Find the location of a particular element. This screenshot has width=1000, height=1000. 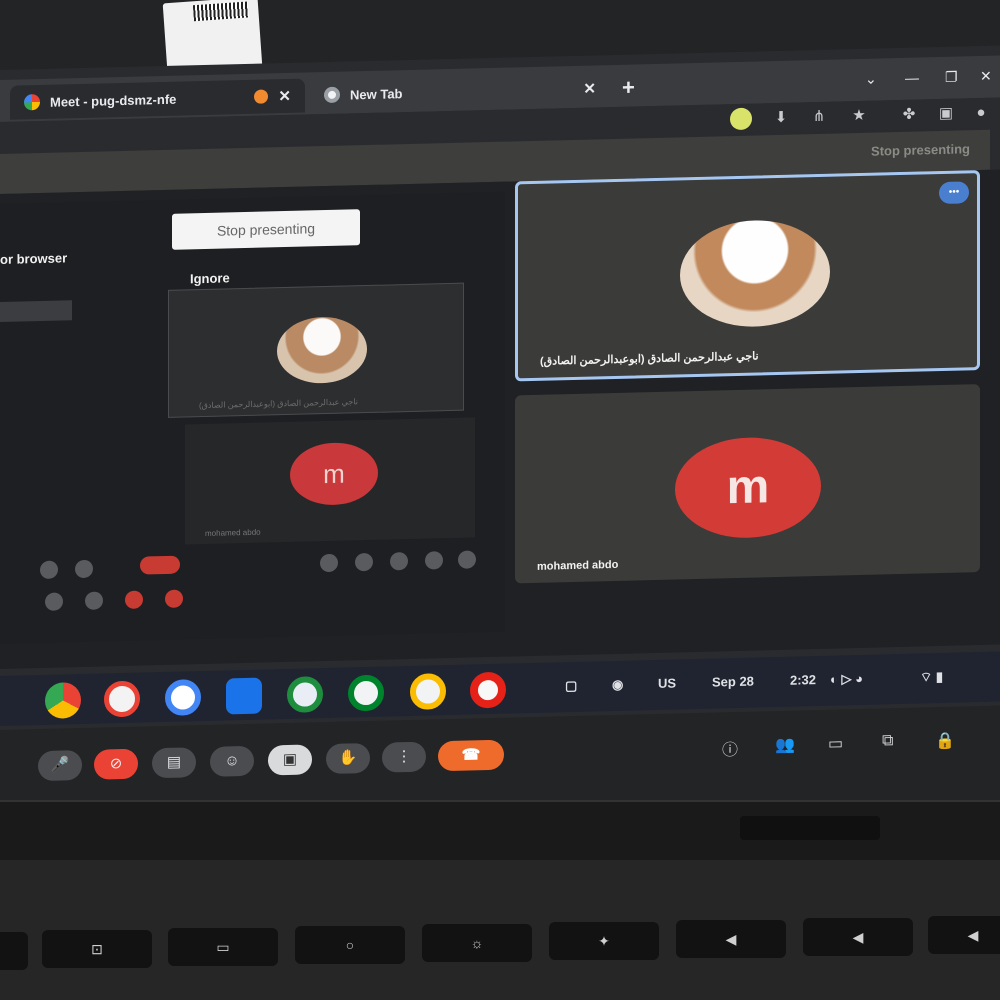

date-display: Sep 28 is located at coordinates (733, 682).